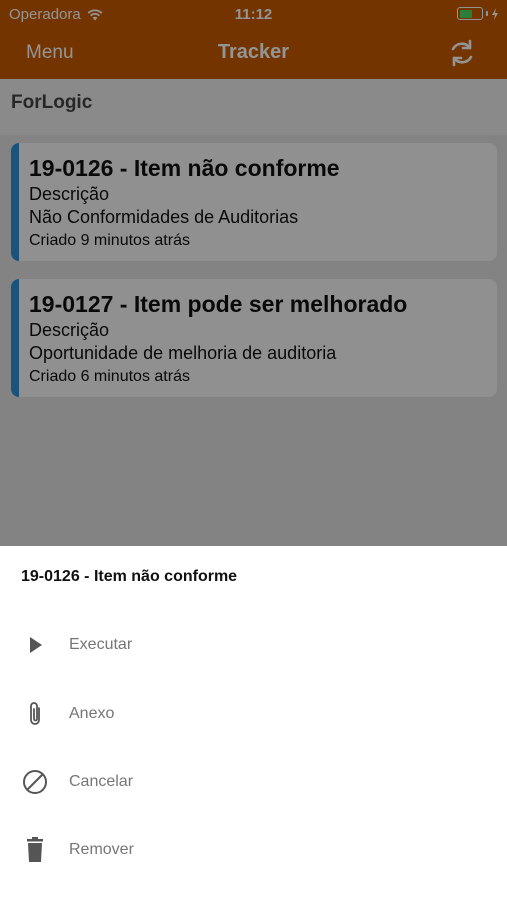 The width and height of the screenshot is (507, 900). What do you see at coordinates (35, 850) in the screenshot?
I see `trash-icon` at bounding box center [35, 850].